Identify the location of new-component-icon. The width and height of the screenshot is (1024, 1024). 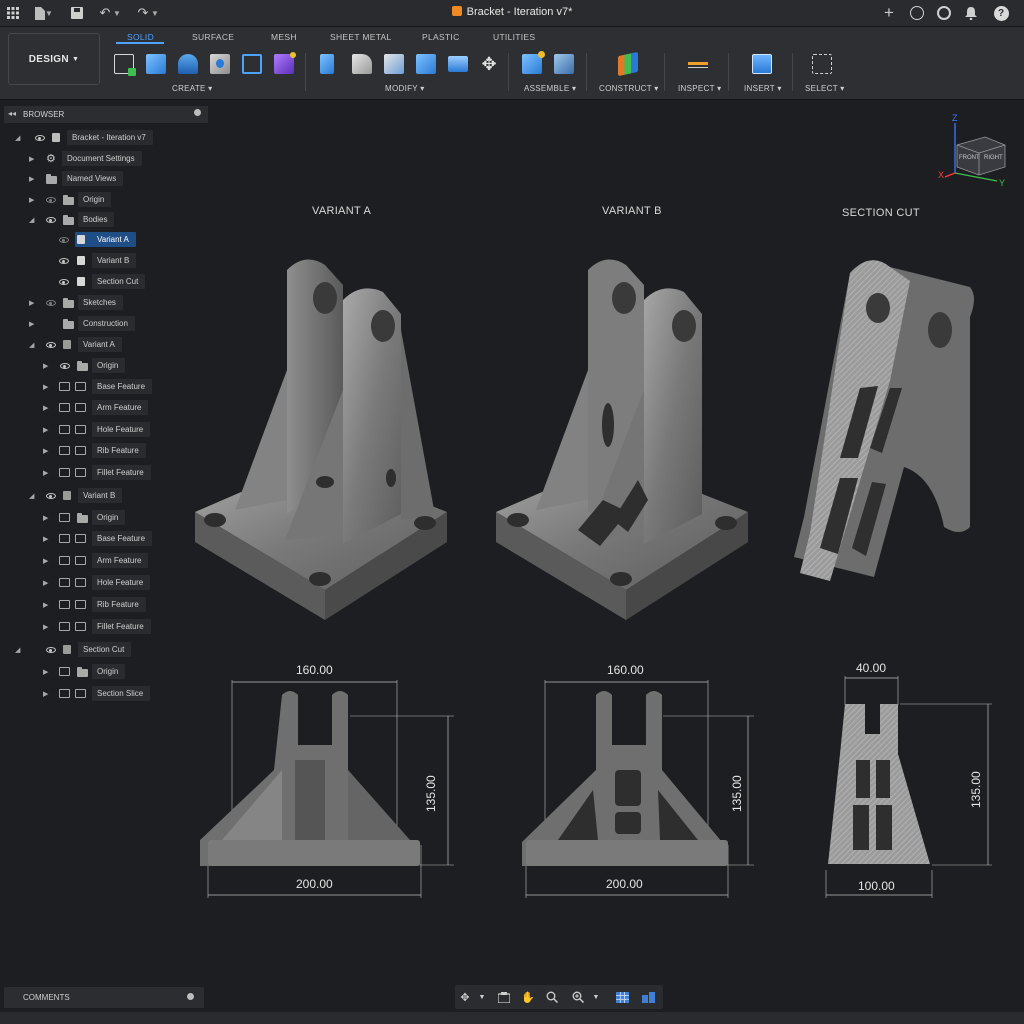
(533, 62).